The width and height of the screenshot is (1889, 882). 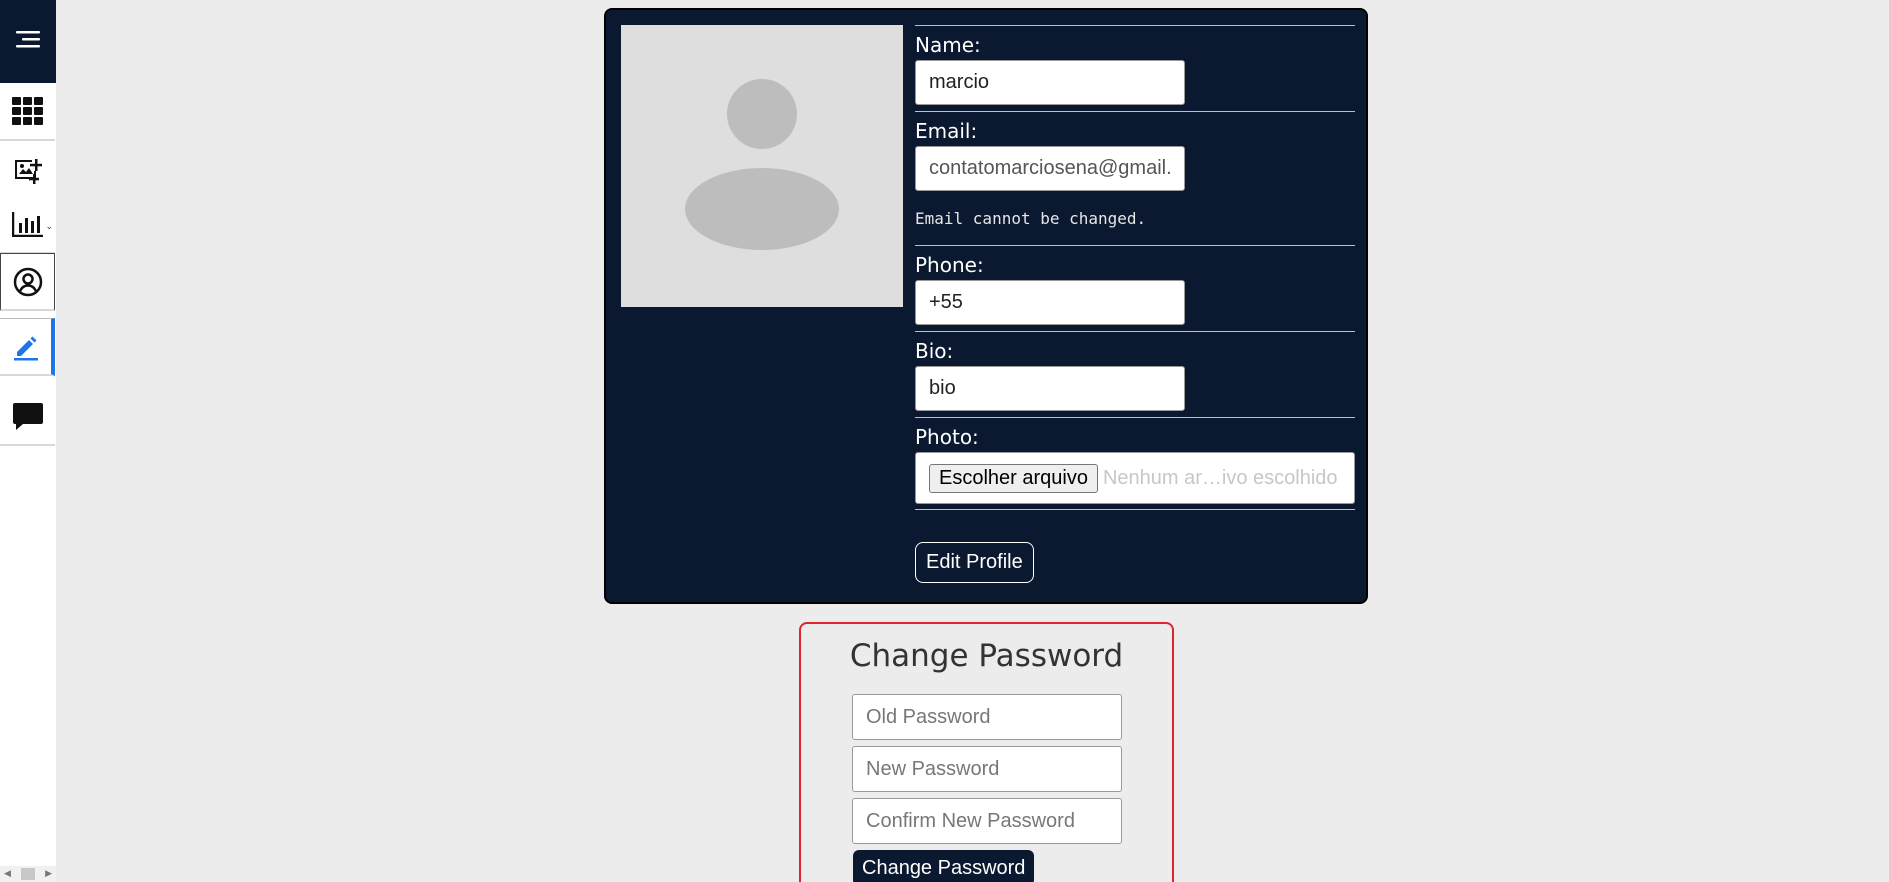 What do you see at coordinates (1050, 302) in the screenshot?
I see `phone-field` at bounding box center [1050, 302].